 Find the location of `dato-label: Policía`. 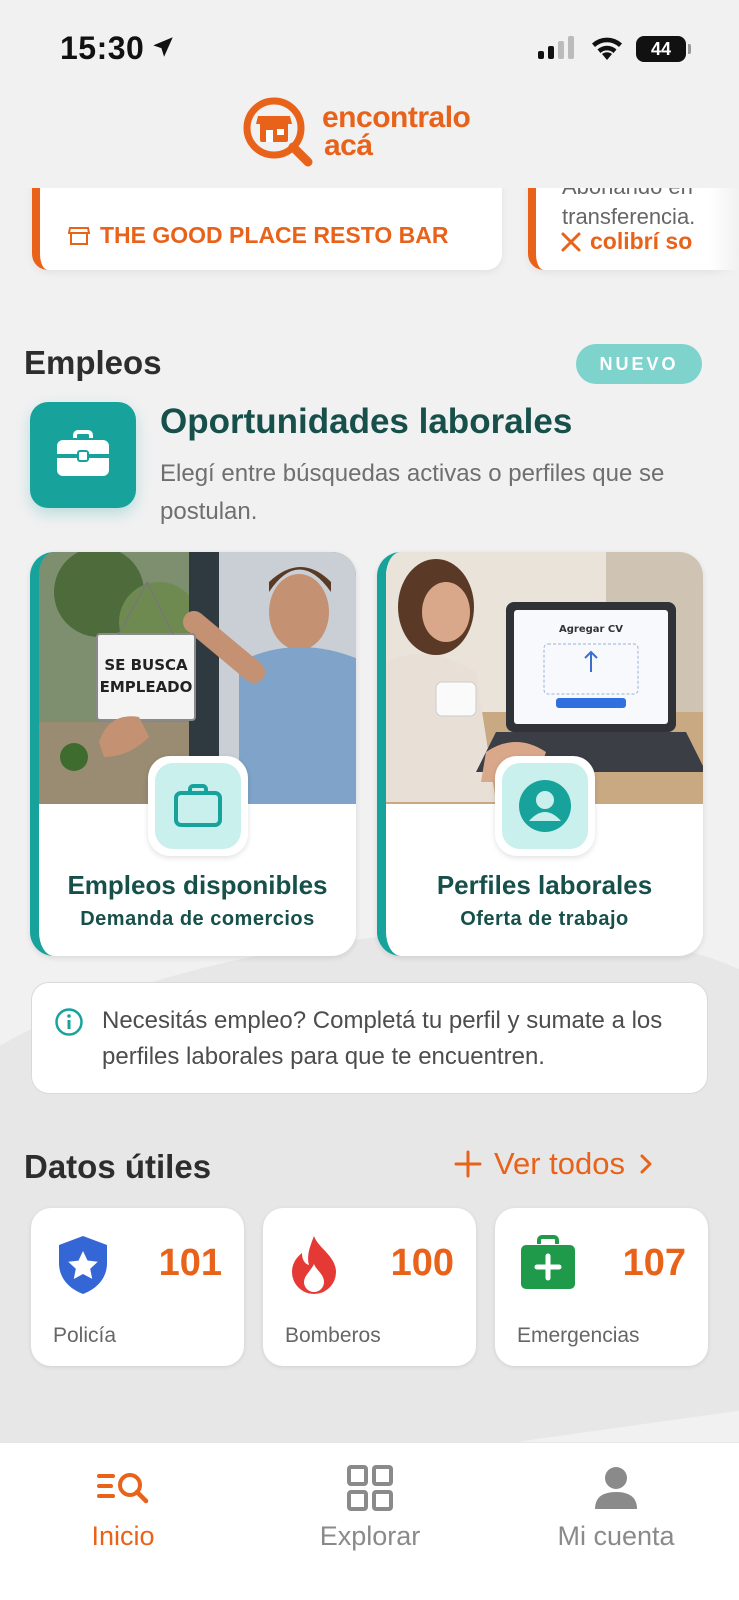

dato-label: Policía is located at coordinates (85, 1335).